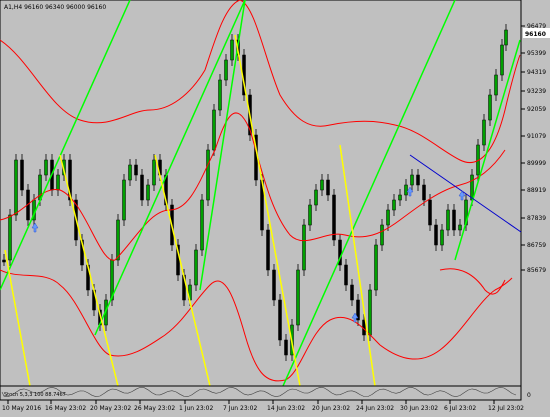 This screenshot has height=417, width=550. What do you see at coordinates (536, 190) in the screenshot?
I see `price-tick-label: 88919` at bounding box center [536, 190].